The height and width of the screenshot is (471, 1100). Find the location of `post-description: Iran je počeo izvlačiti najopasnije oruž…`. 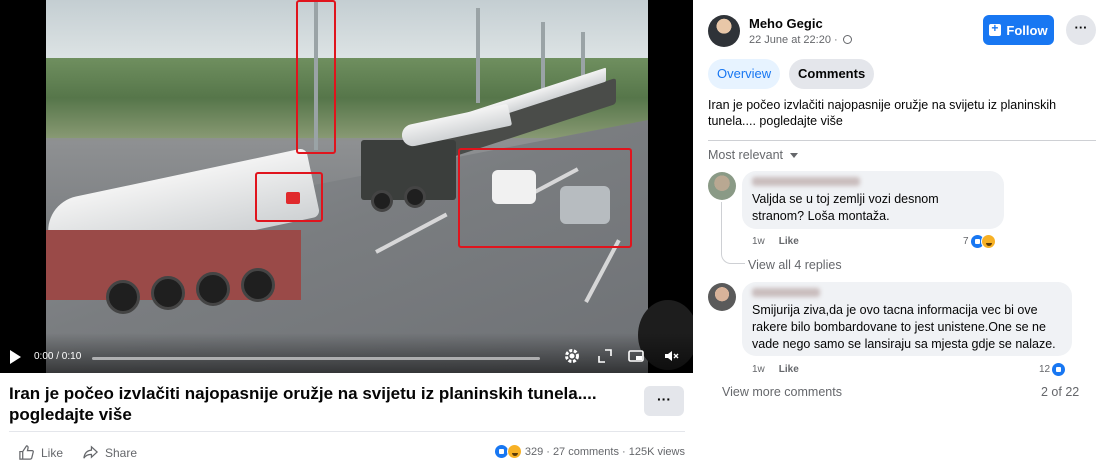

post-description: Iran je počeo izvlačiti najopasnije oruž… is located at coordinates (882, 113).